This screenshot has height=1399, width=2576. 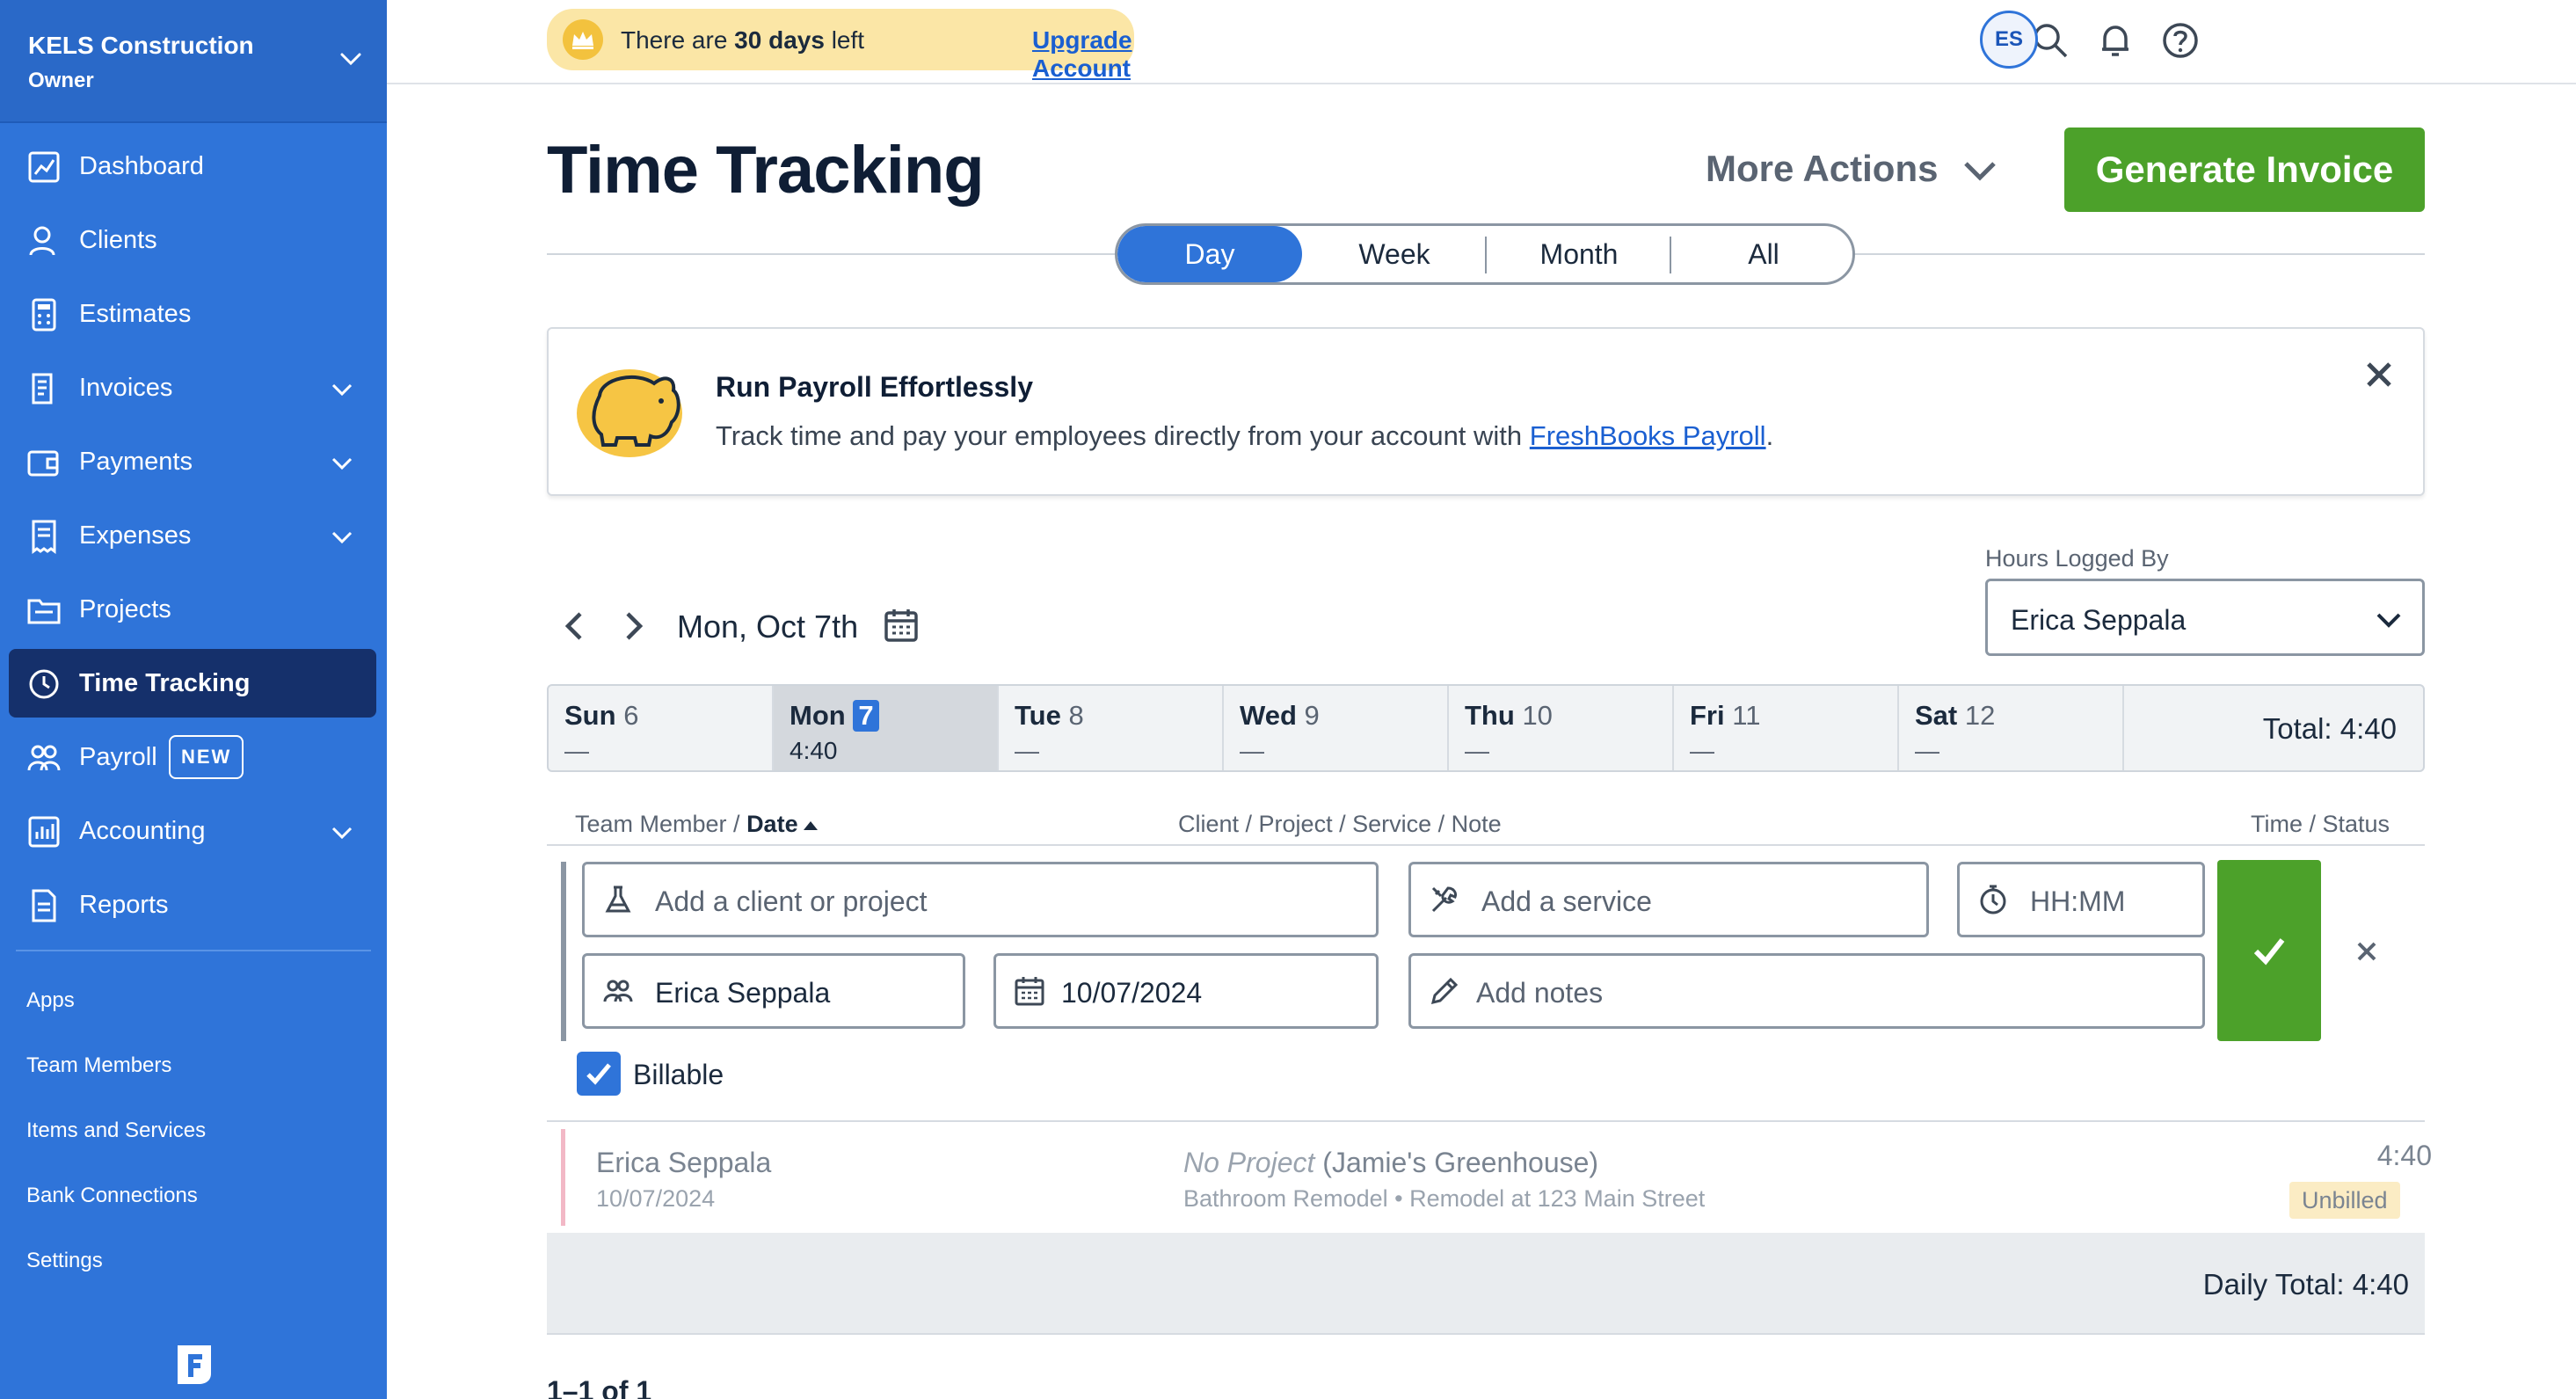 I want to click on sidebar-item-expenses: Expenses, so click(x=192, y=535).